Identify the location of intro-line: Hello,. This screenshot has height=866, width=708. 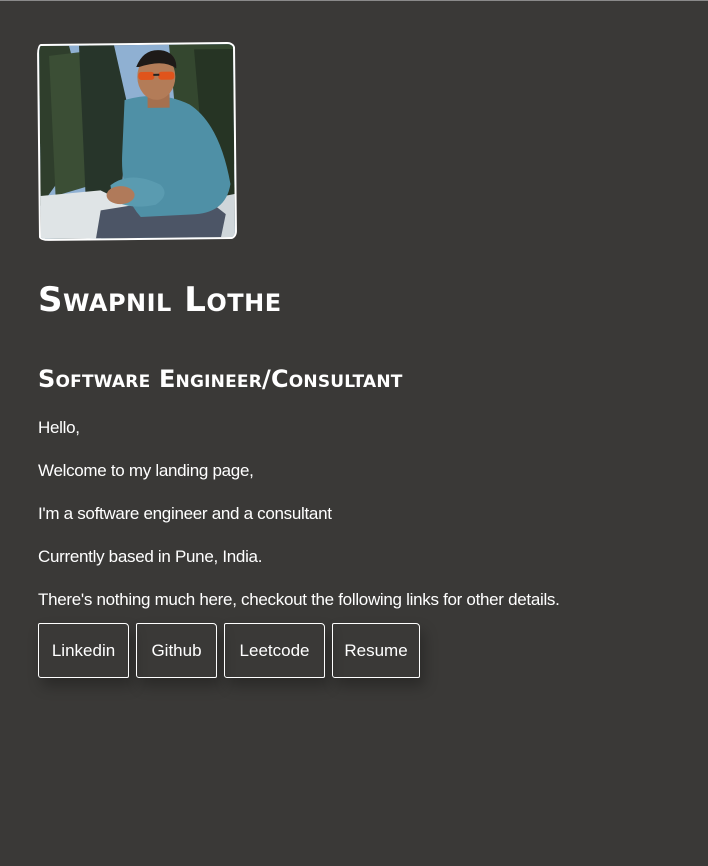
(59, 427).